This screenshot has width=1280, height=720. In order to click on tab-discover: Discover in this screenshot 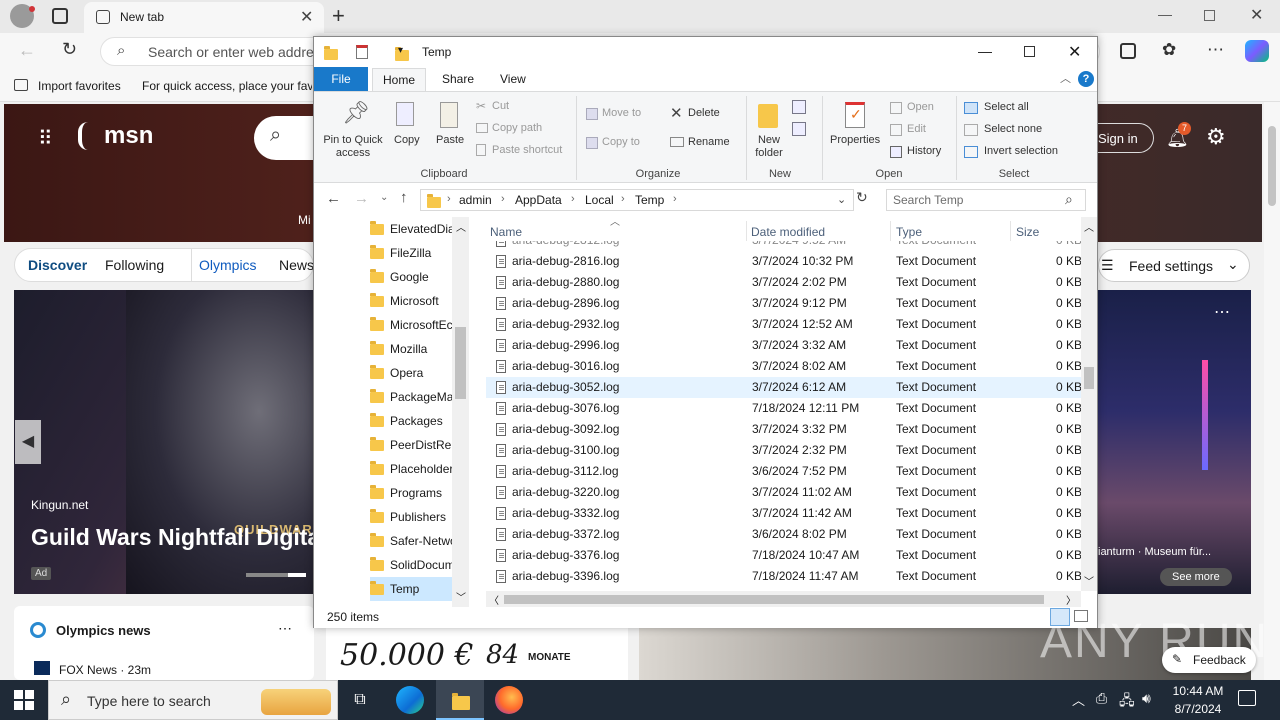, I will do `click(57, 265)`.